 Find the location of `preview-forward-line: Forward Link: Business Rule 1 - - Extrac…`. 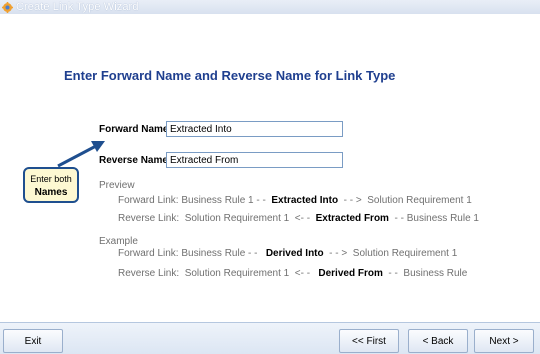

preview-forward-line: Forward Link: Business Rule 1 - - Extrac… is located at coordinates (295, 200).